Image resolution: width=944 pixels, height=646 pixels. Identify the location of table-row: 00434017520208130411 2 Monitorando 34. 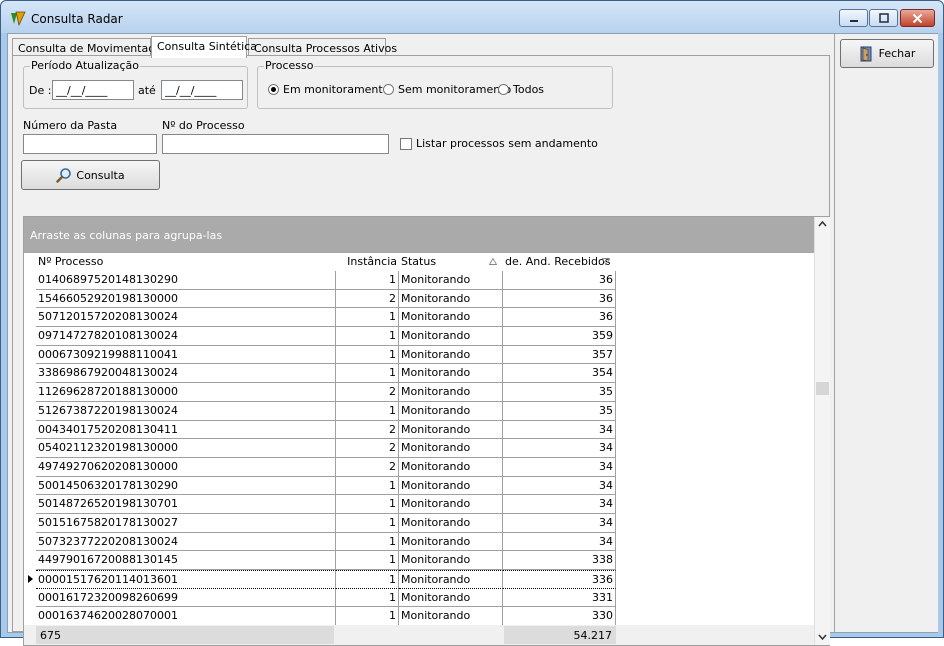
(419, 430).